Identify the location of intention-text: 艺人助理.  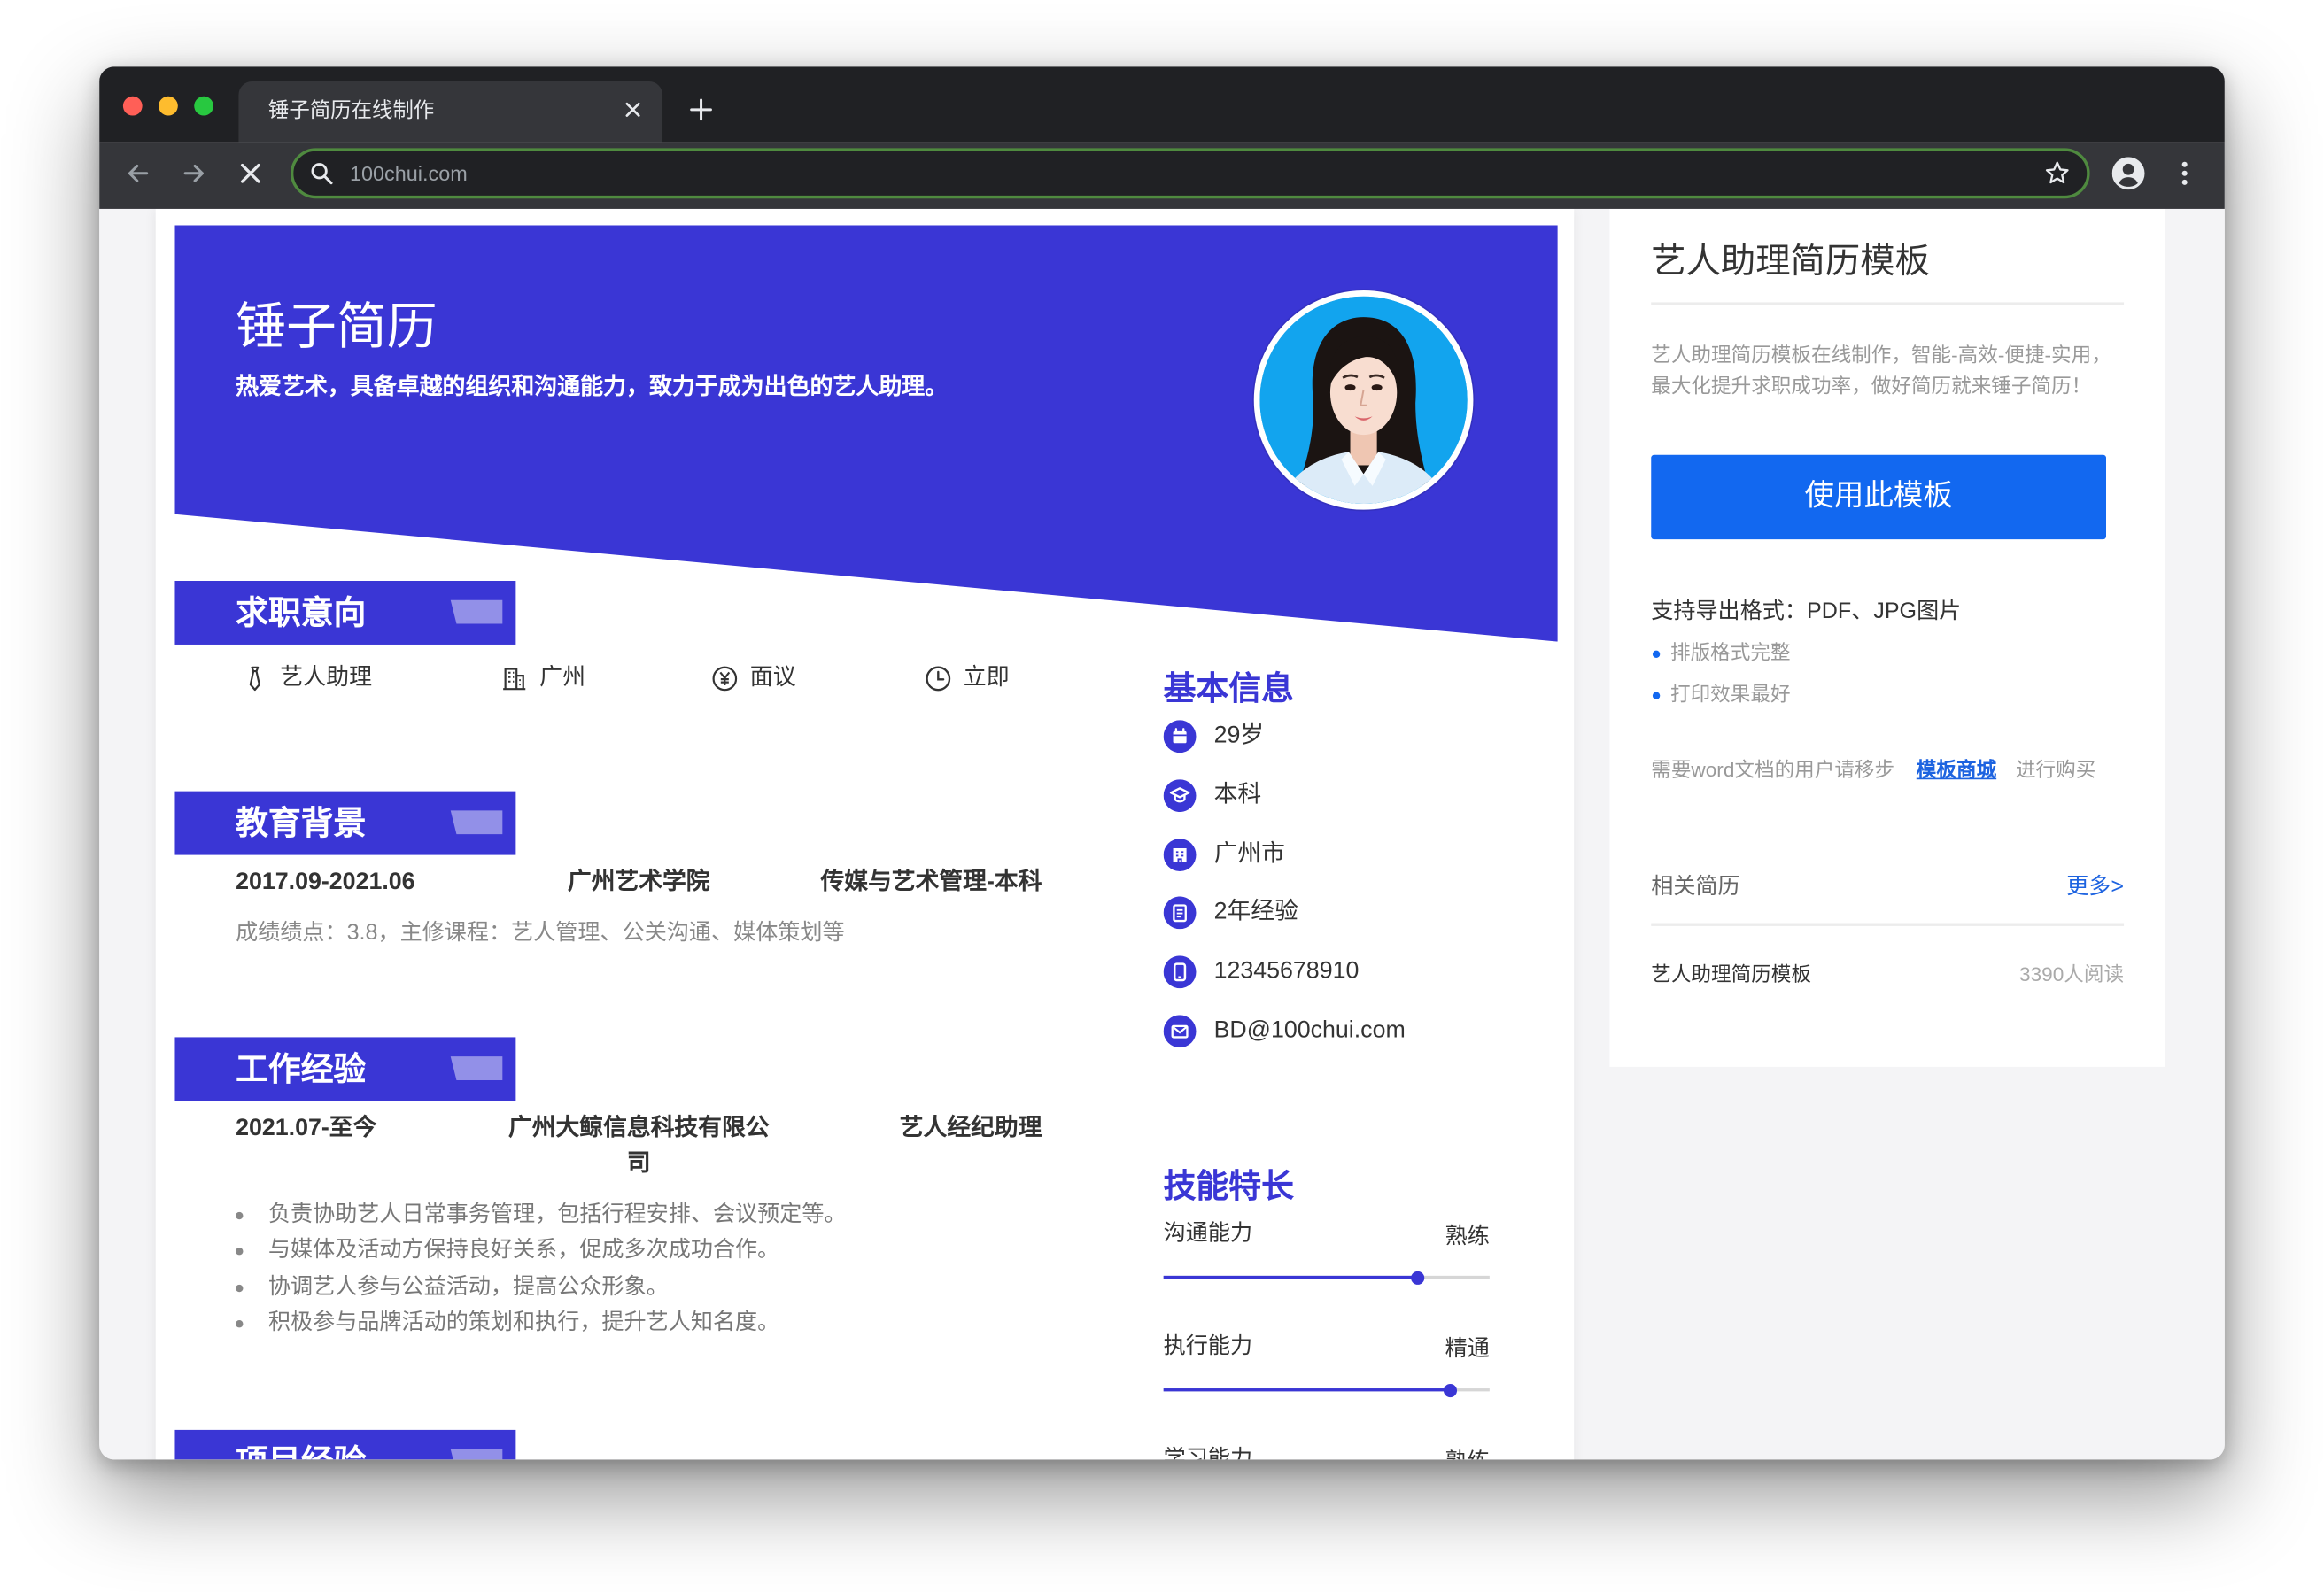
(326, 678).